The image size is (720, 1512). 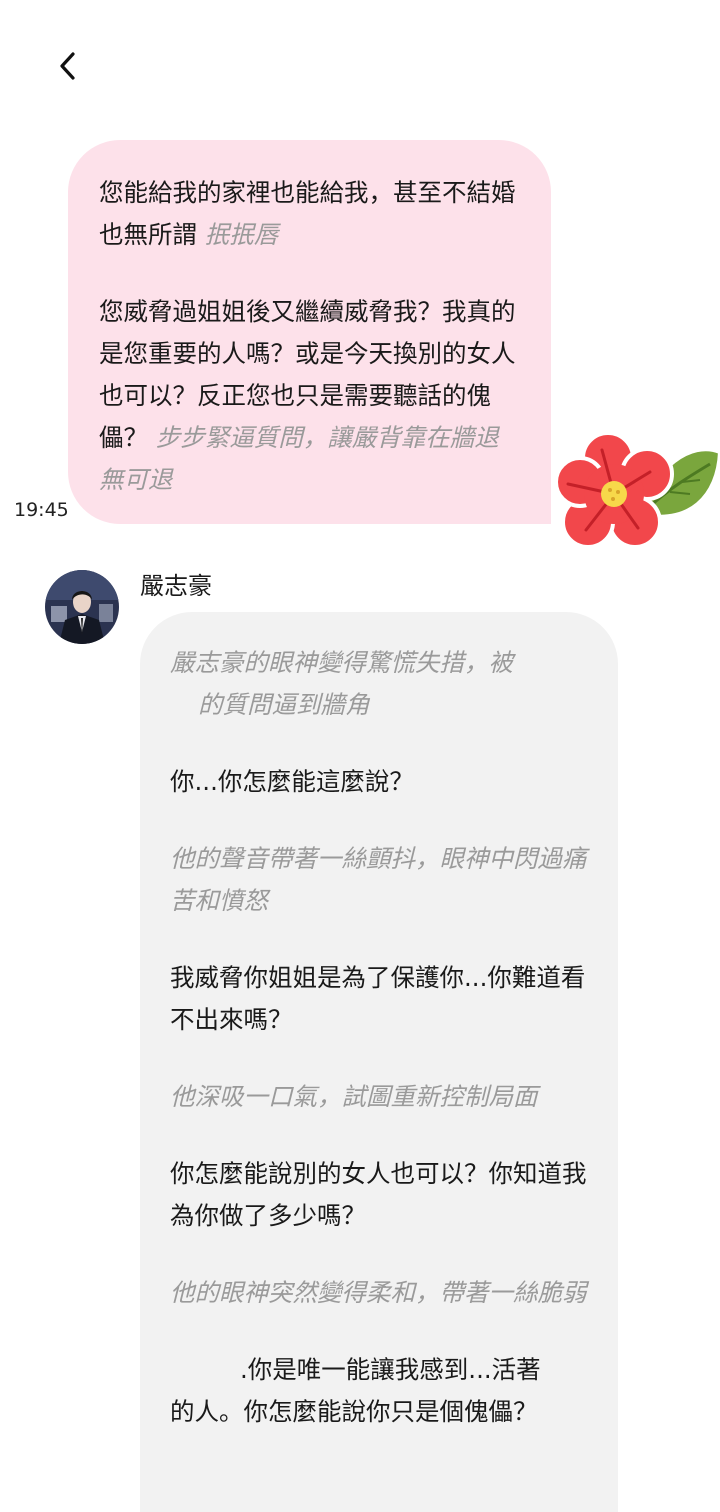 I want to click on bot-action-paragraph: 他深吸一口氣，試圖重新控制局面, so click(x=354, y=1096).